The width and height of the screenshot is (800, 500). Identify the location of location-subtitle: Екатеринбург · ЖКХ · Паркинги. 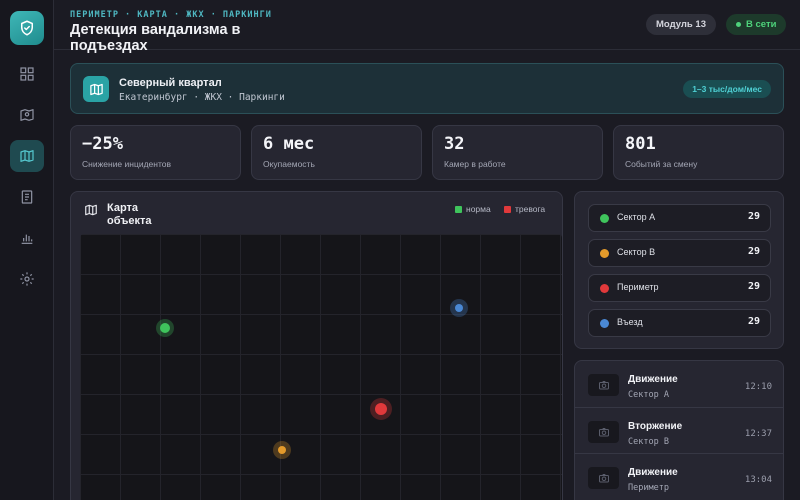
(202, 97).